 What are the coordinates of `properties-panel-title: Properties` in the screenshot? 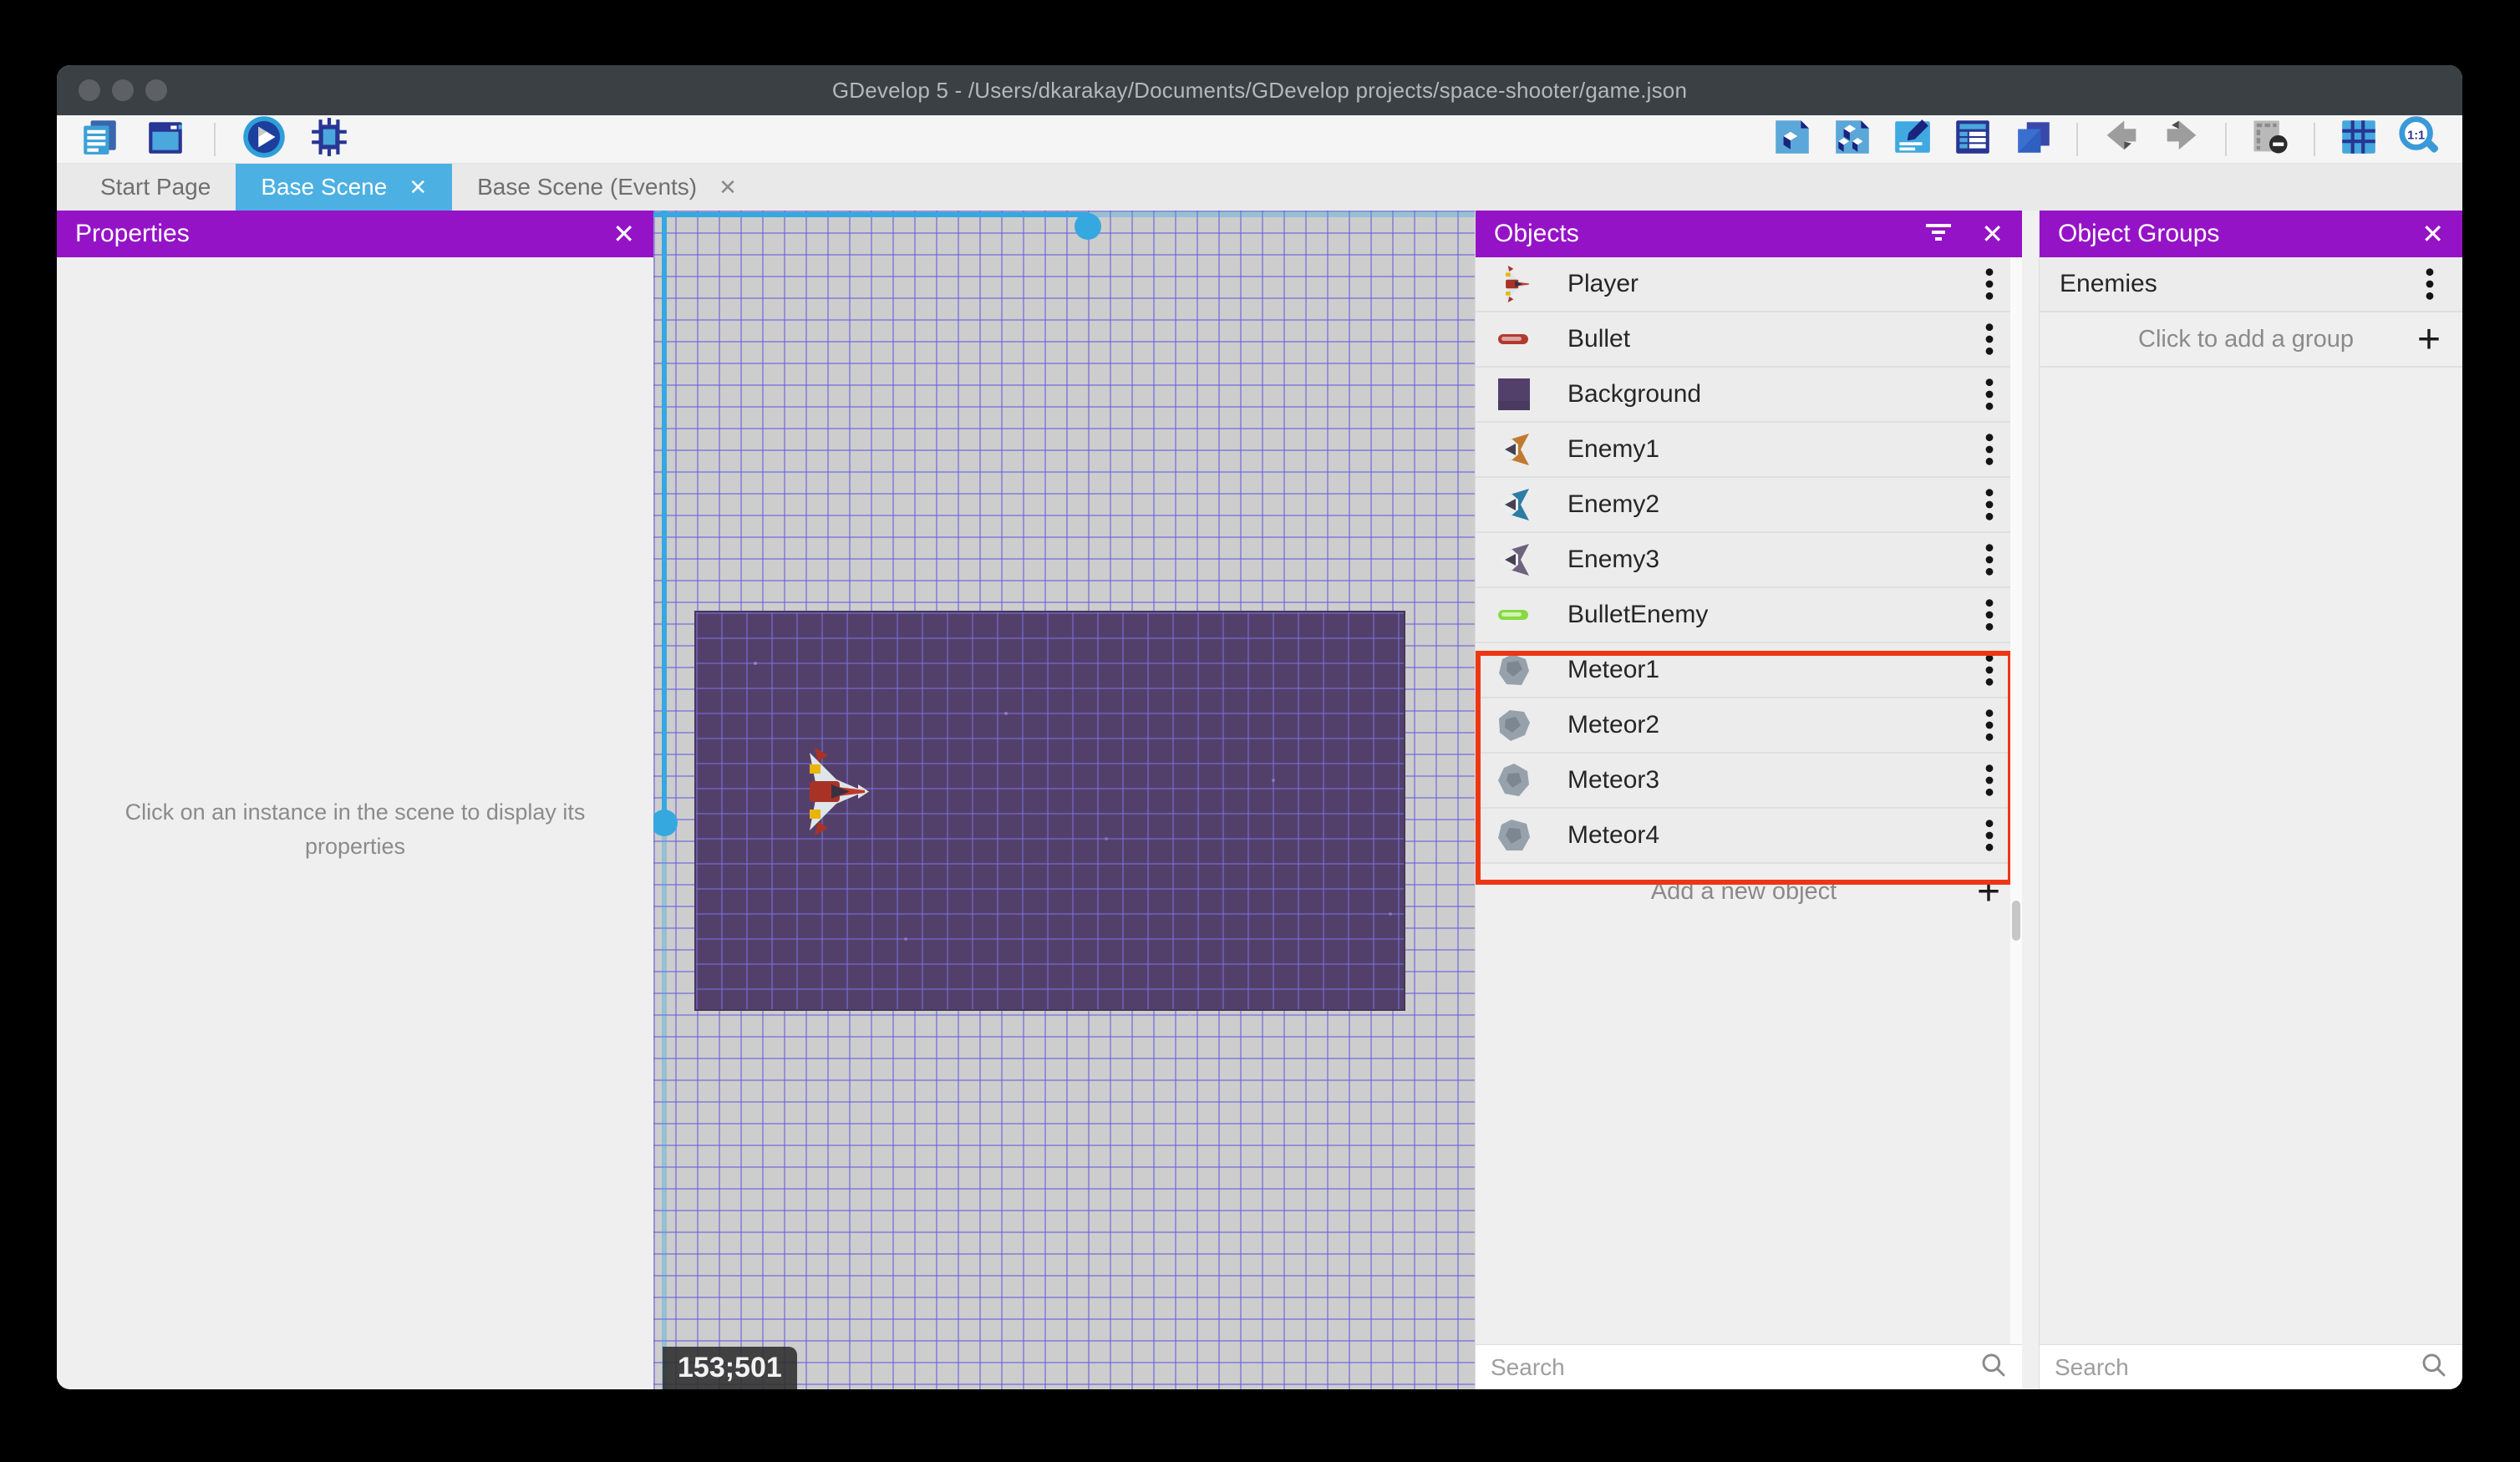 It's located at (132, 233).